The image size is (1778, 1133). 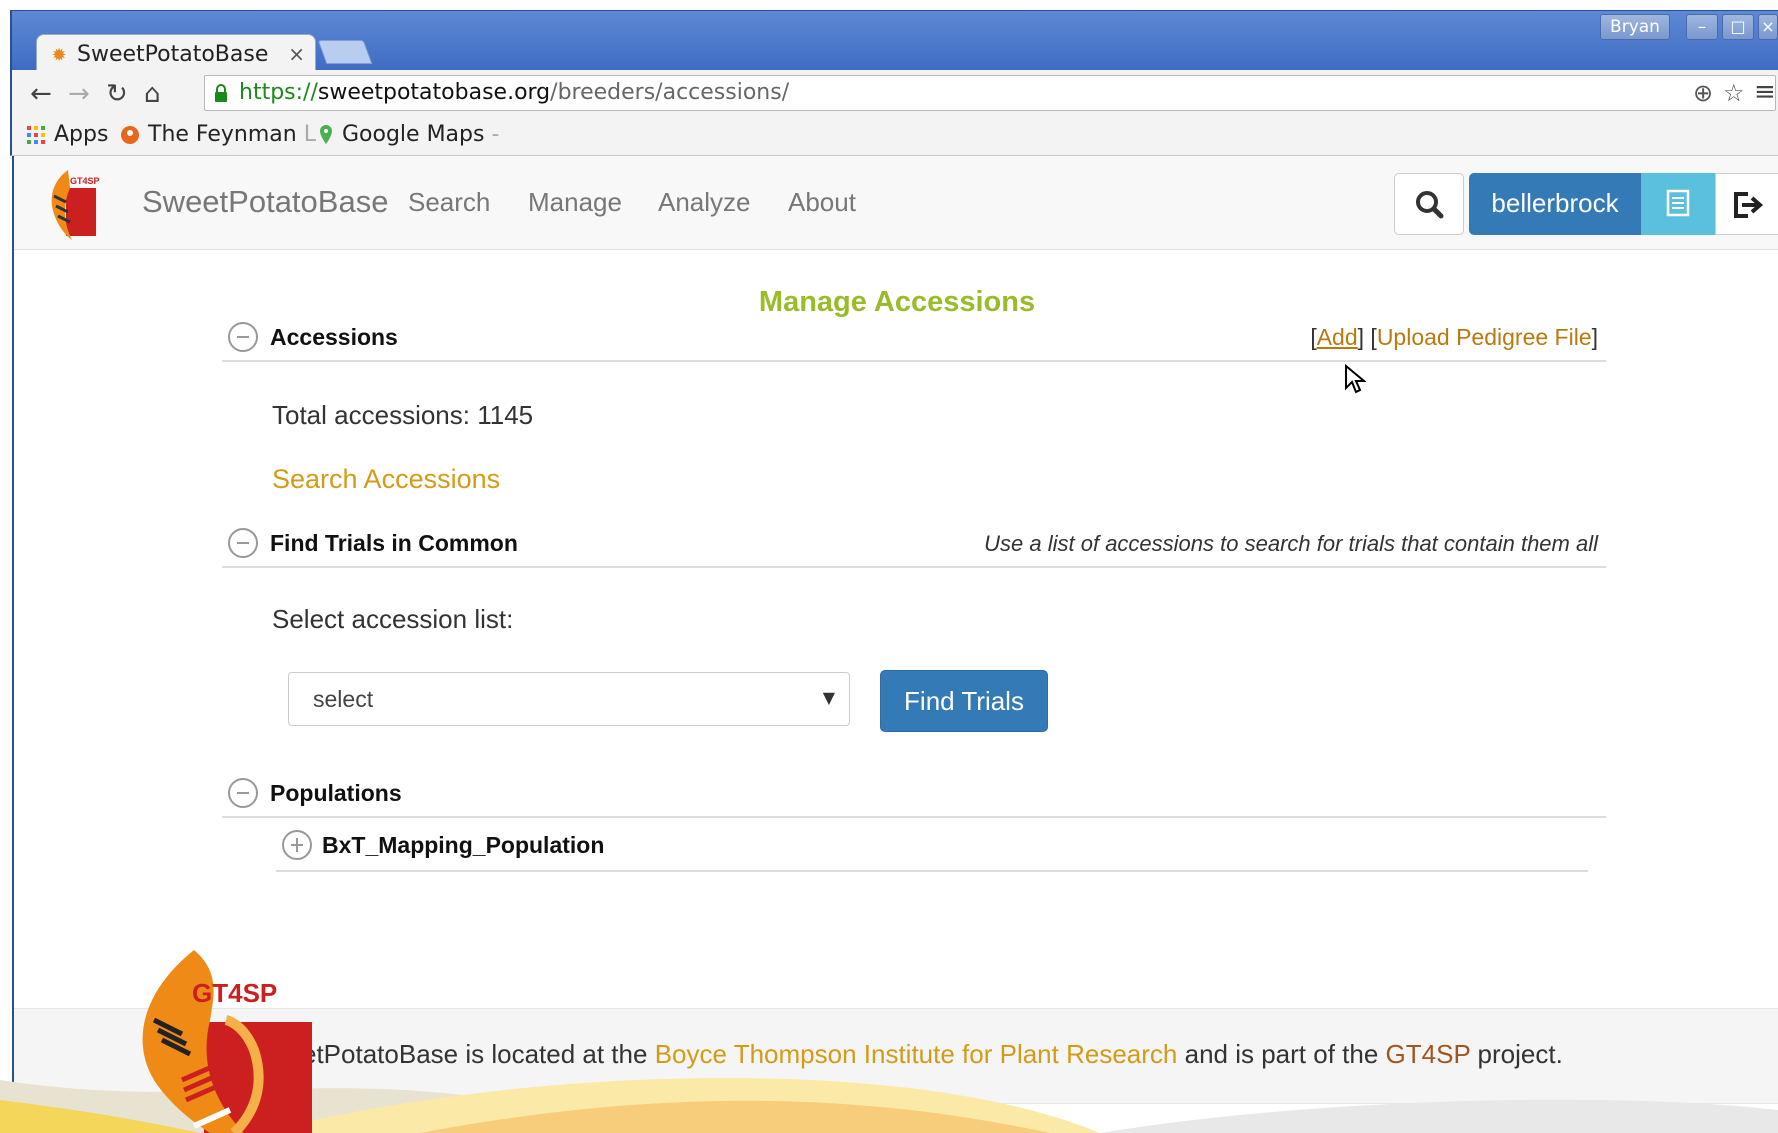 I want to click on browser-tab: ✹ SweetPotatoBase ×, so click(x=176, y=53).